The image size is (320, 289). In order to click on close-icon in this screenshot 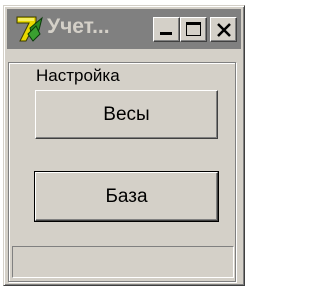, I will do `click(224, 30)`.